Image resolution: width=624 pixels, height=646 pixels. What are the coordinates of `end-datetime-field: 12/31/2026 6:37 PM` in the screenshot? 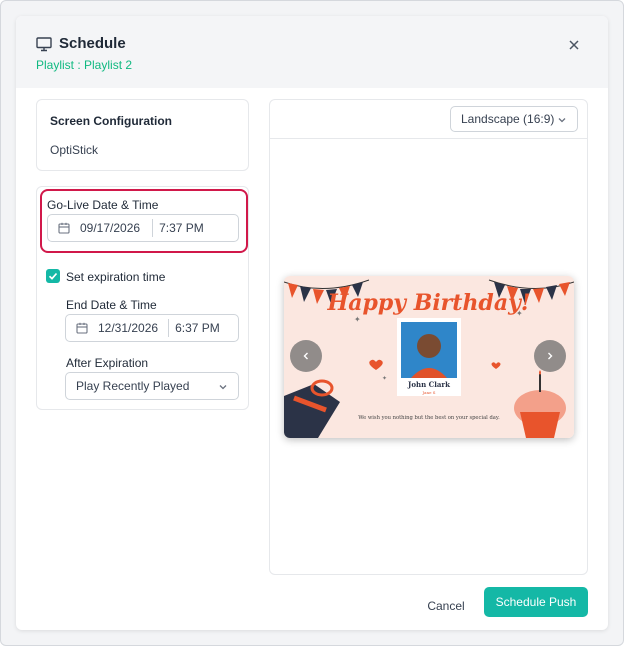 It's located at (152, 328).